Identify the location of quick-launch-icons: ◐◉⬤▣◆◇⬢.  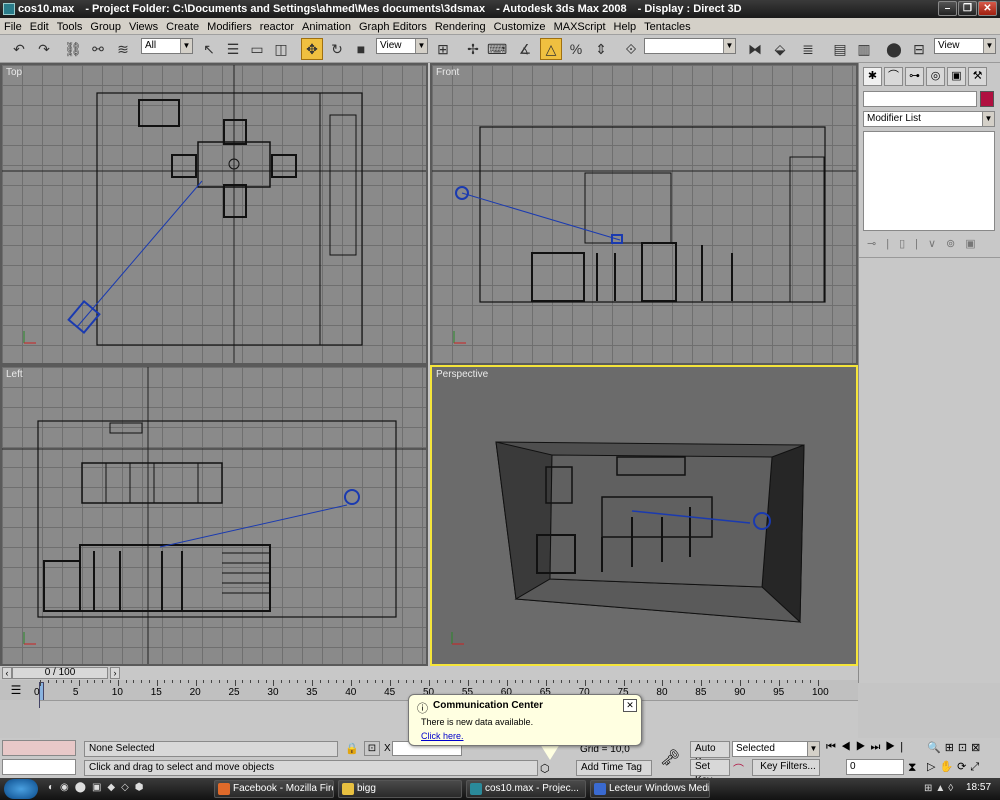
(99, 787).